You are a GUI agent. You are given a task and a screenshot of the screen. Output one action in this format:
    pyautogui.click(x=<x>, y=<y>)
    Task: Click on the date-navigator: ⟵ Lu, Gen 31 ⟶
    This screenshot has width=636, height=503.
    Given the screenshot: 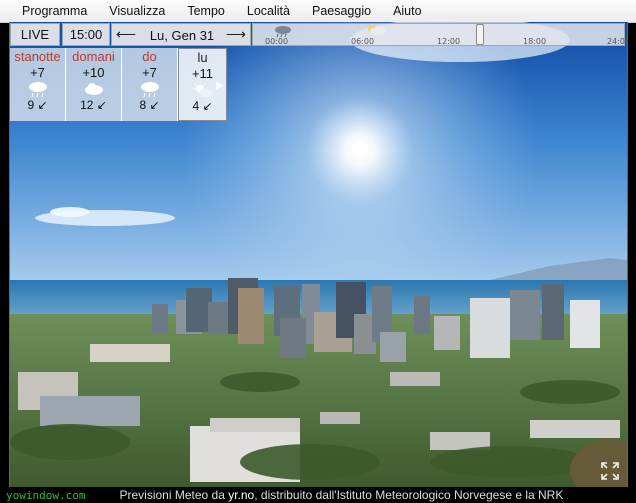 What is the action you would take?
    pyautogui.click(x=181, y=34)
    